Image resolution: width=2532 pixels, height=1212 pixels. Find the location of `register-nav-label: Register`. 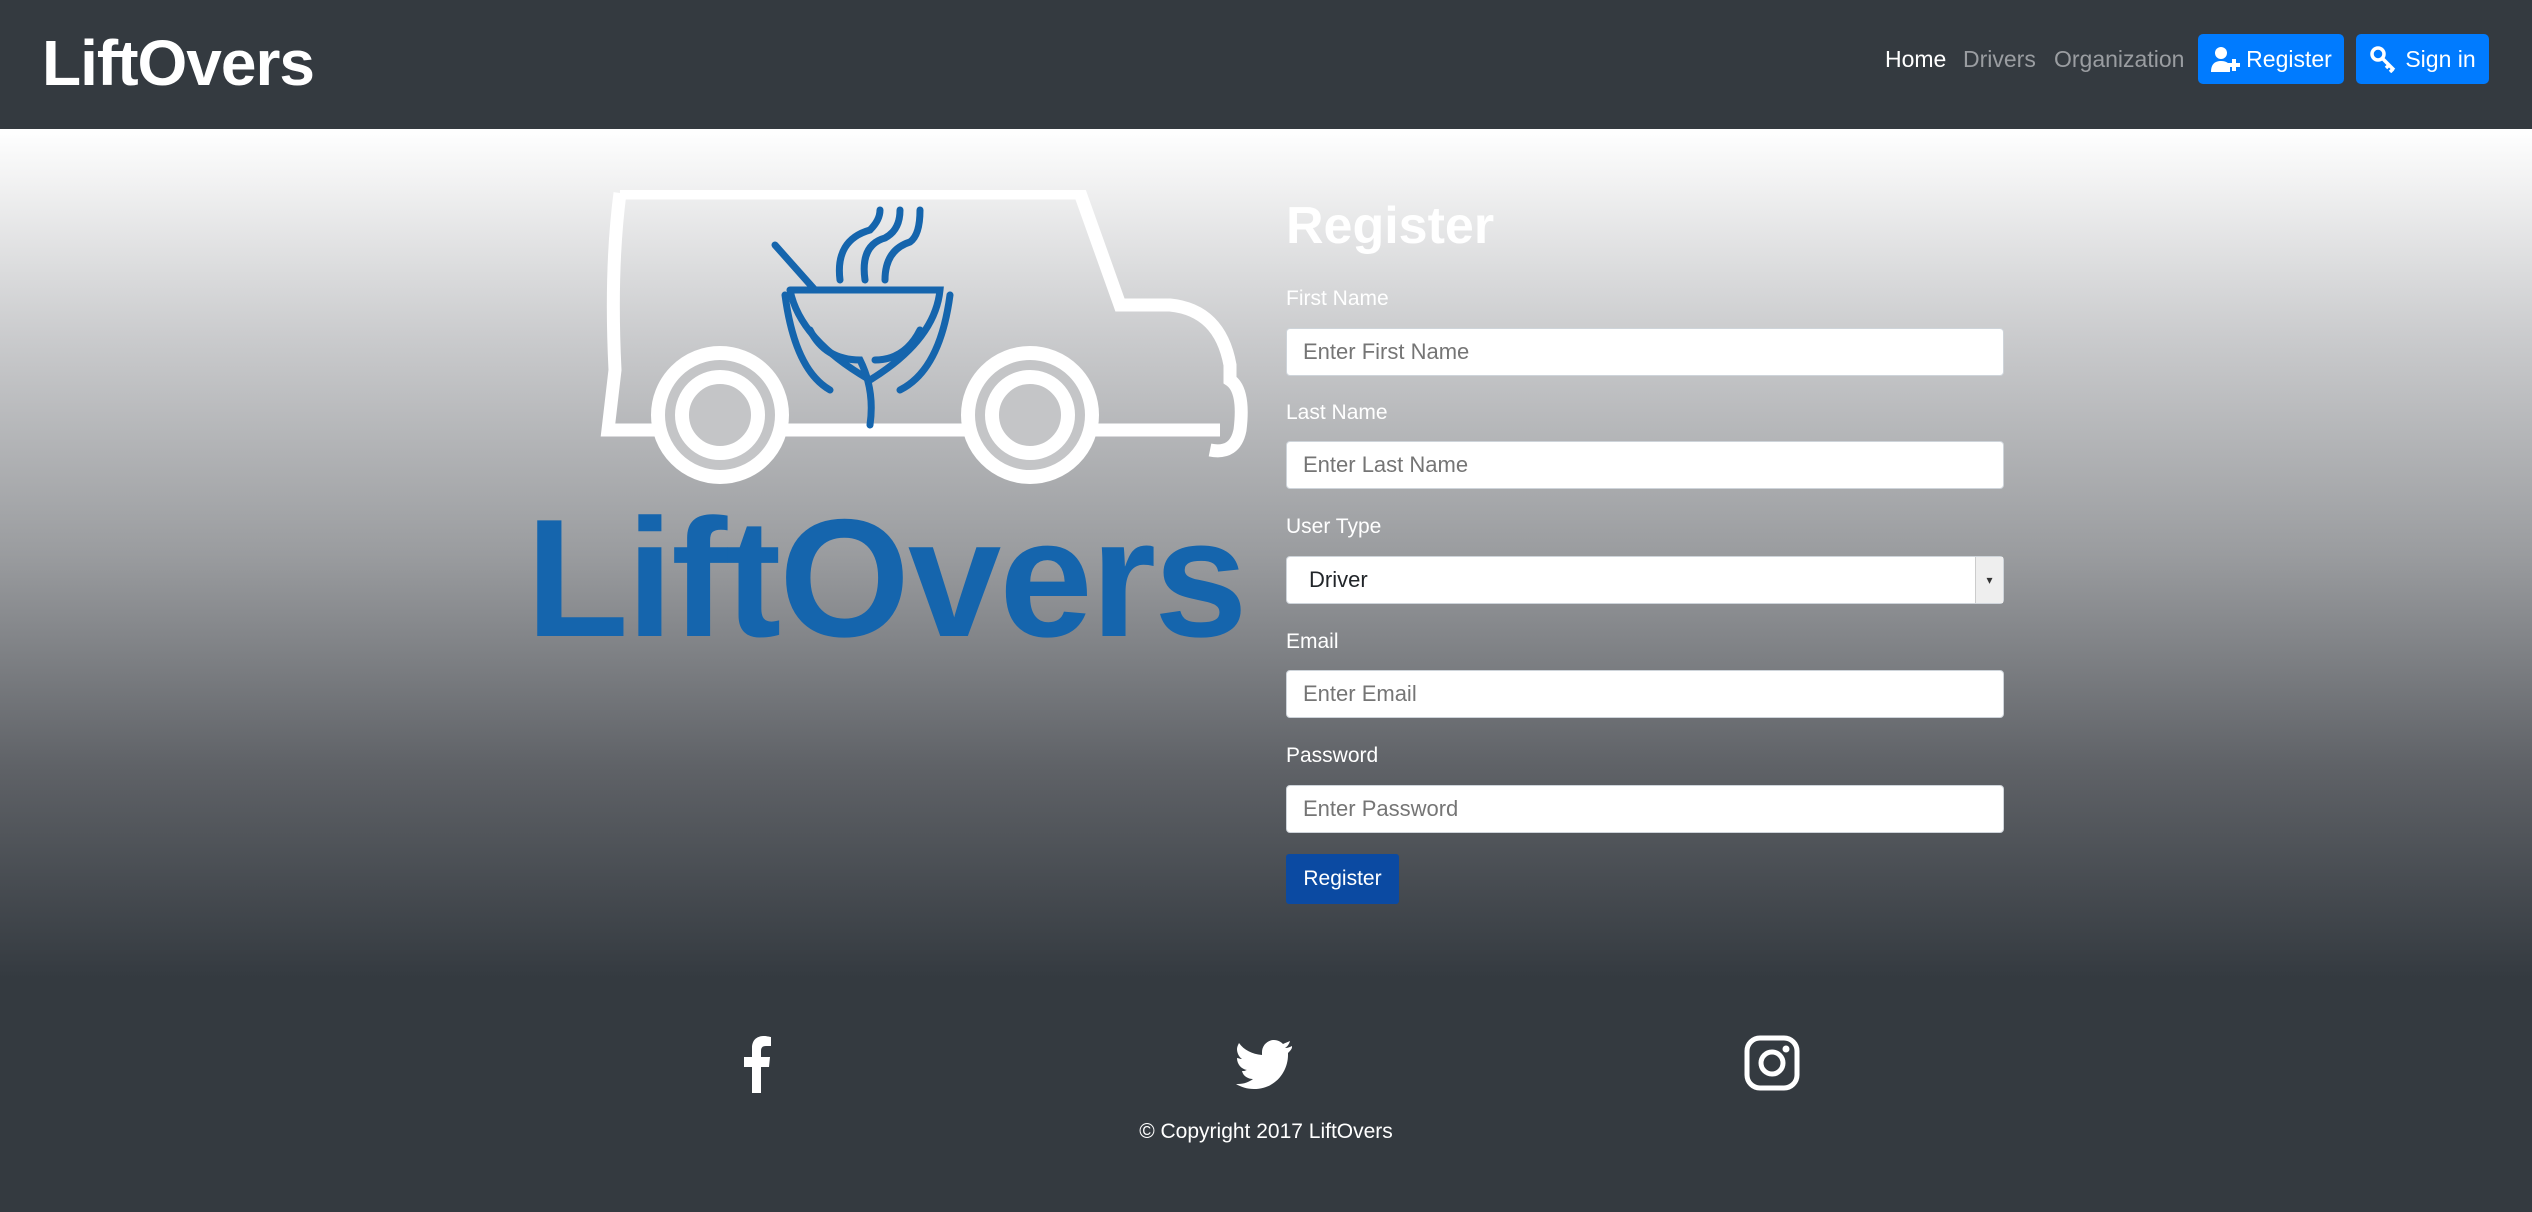

register-nav-label: Register is located at coordinates (2289, 58).